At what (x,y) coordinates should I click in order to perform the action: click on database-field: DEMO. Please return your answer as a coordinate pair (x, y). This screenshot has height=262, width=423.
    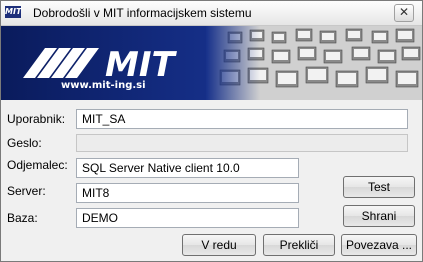
    Looking at the image, I should click on (187, 218).